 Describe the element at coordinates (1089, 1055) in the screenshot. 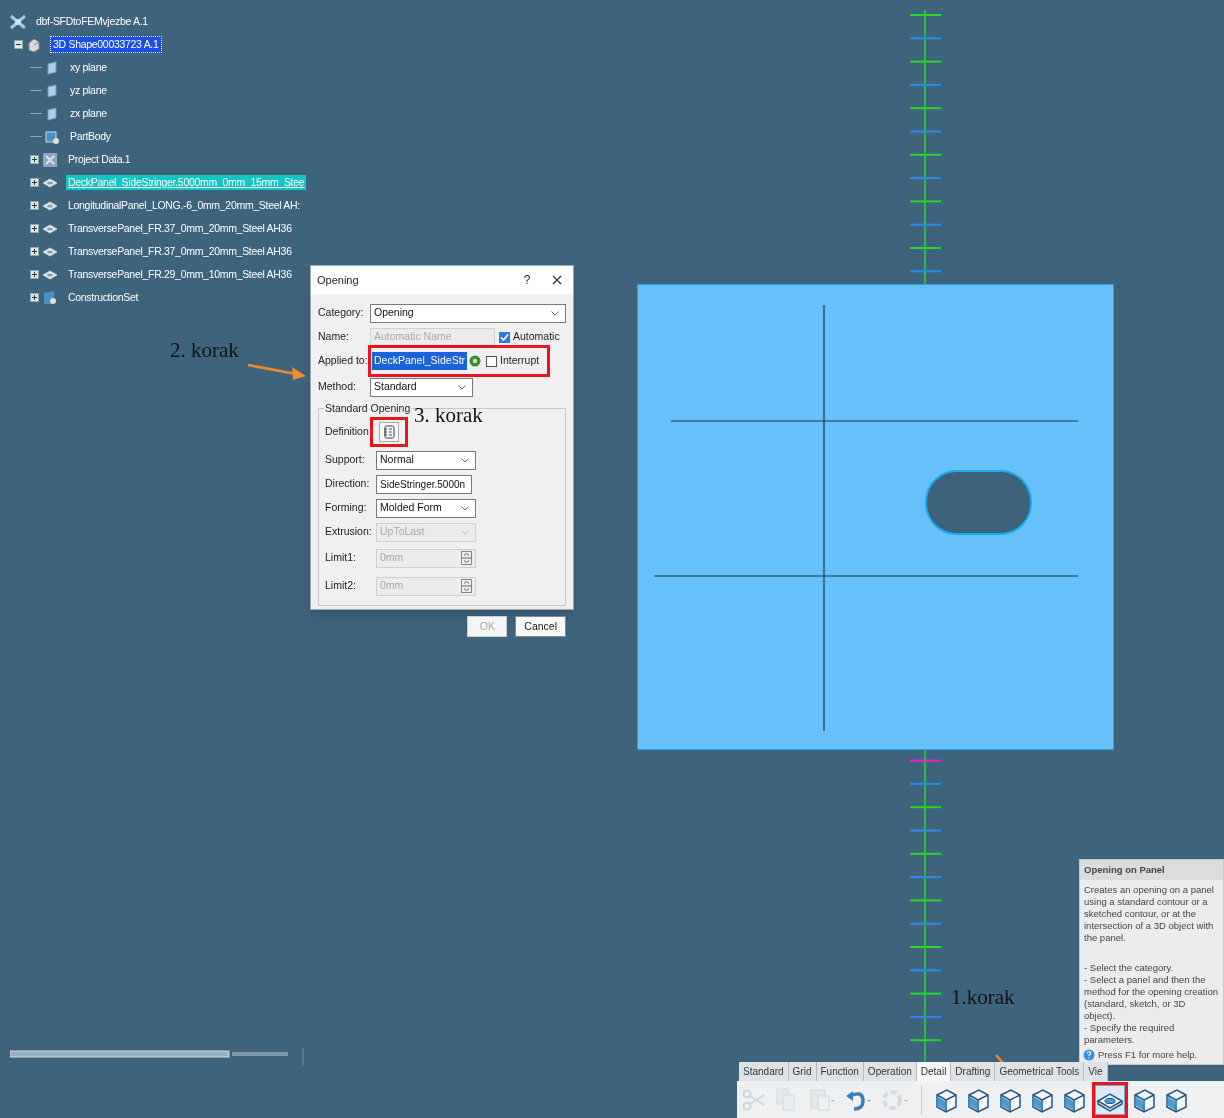

I see `help-icon` at that location.